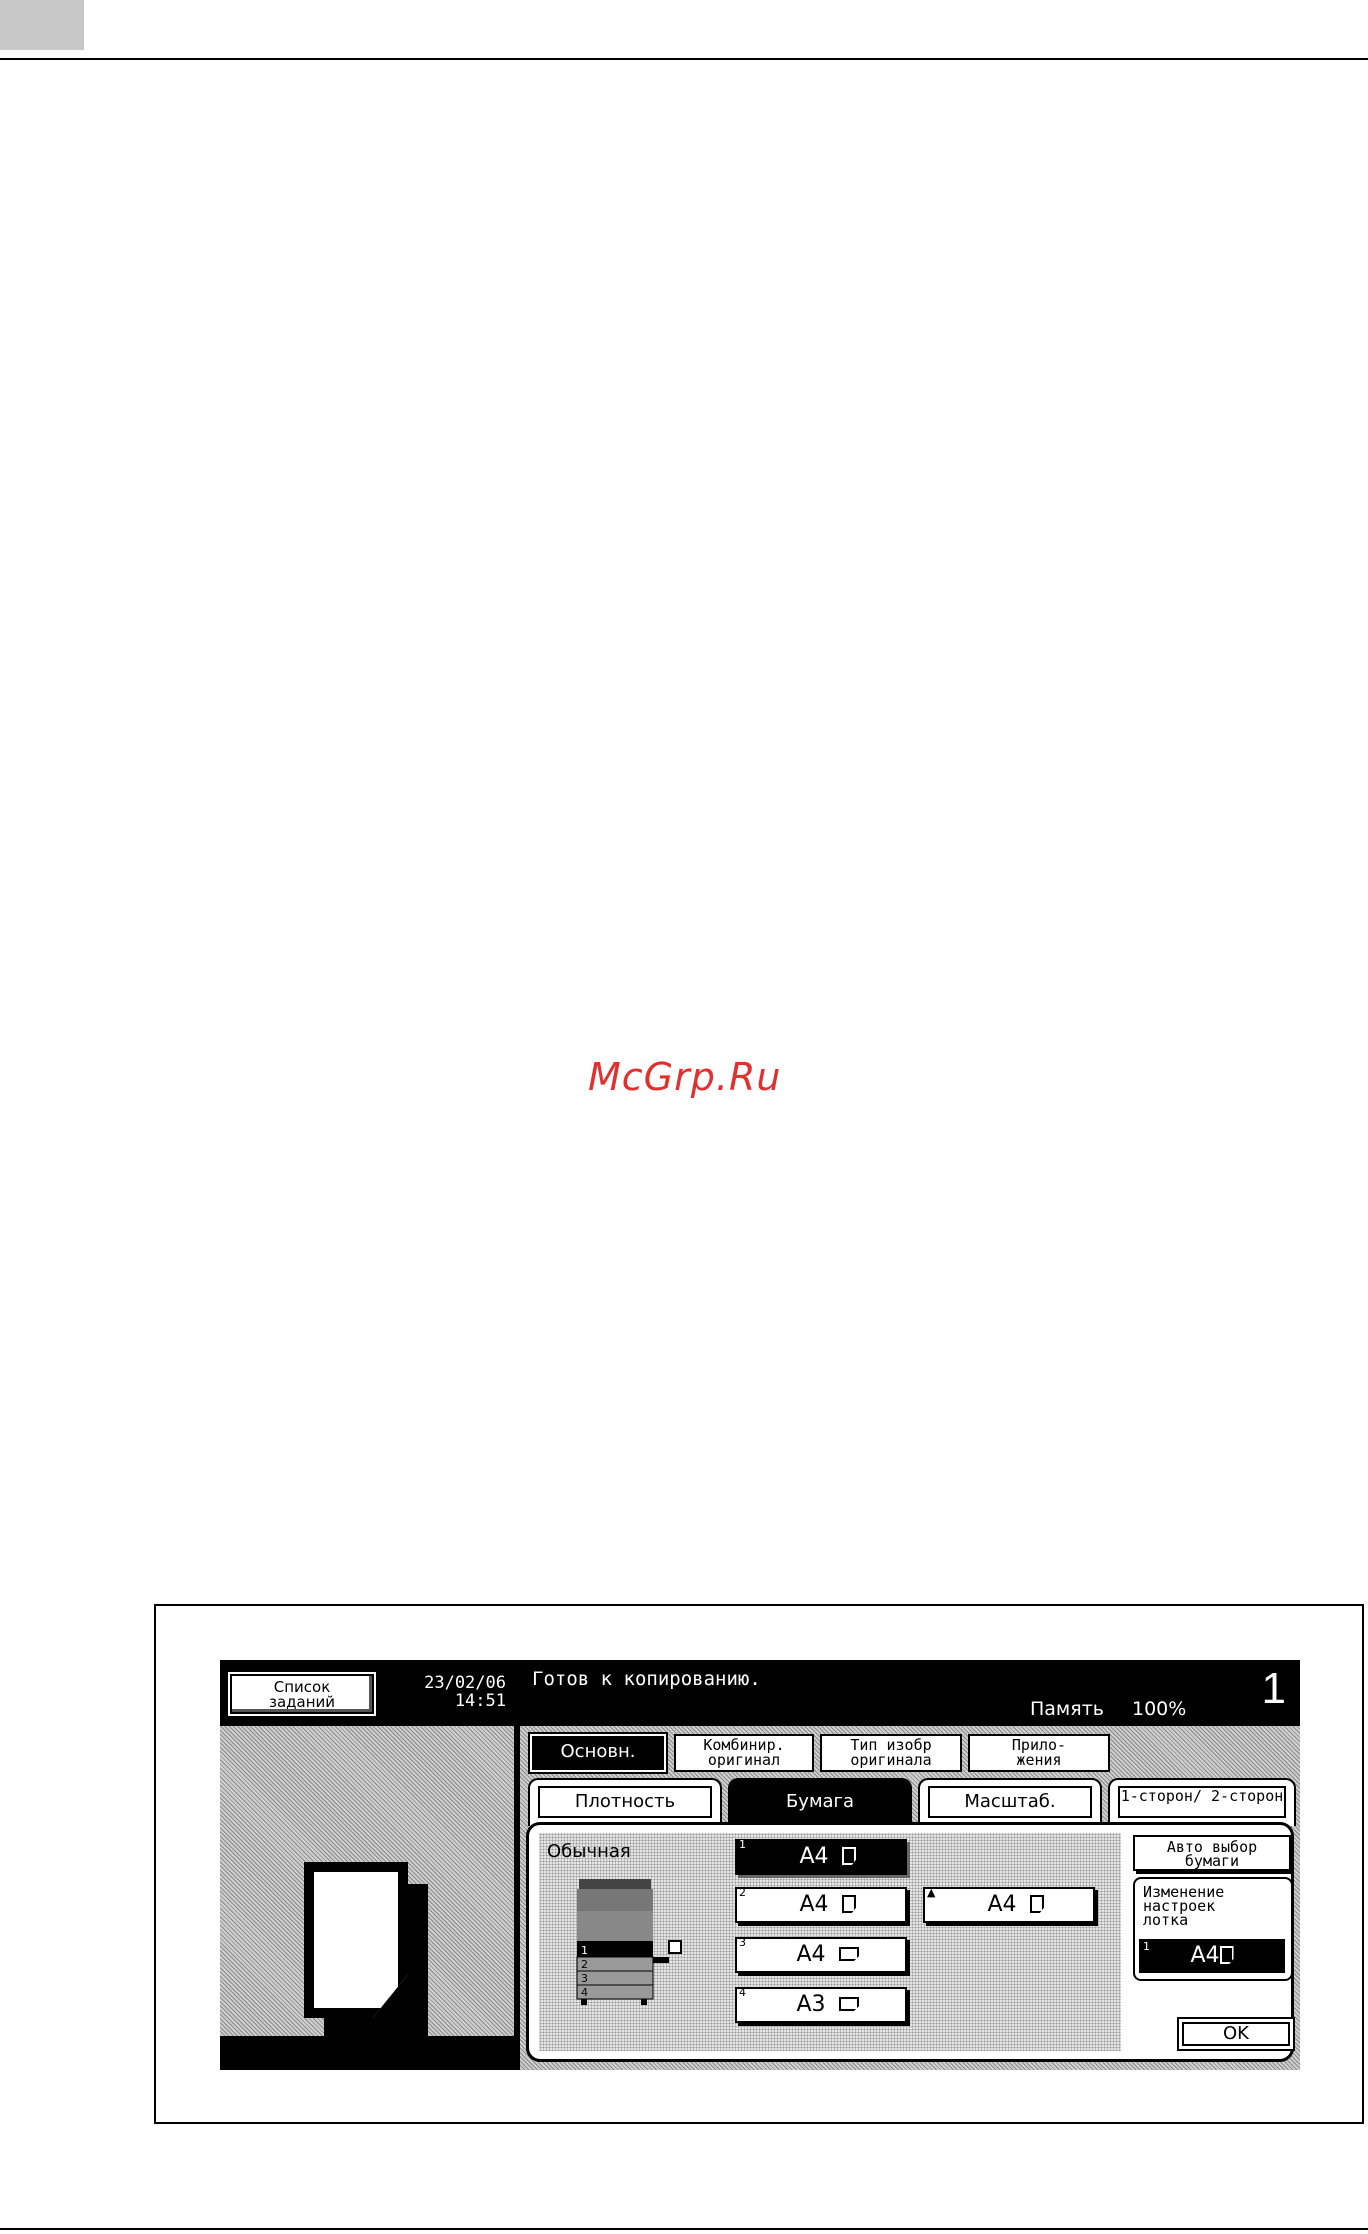  What do you see at coordinates (684, 59) in the screenshot?
I see `top-rule` at bounding box center [684, 59].